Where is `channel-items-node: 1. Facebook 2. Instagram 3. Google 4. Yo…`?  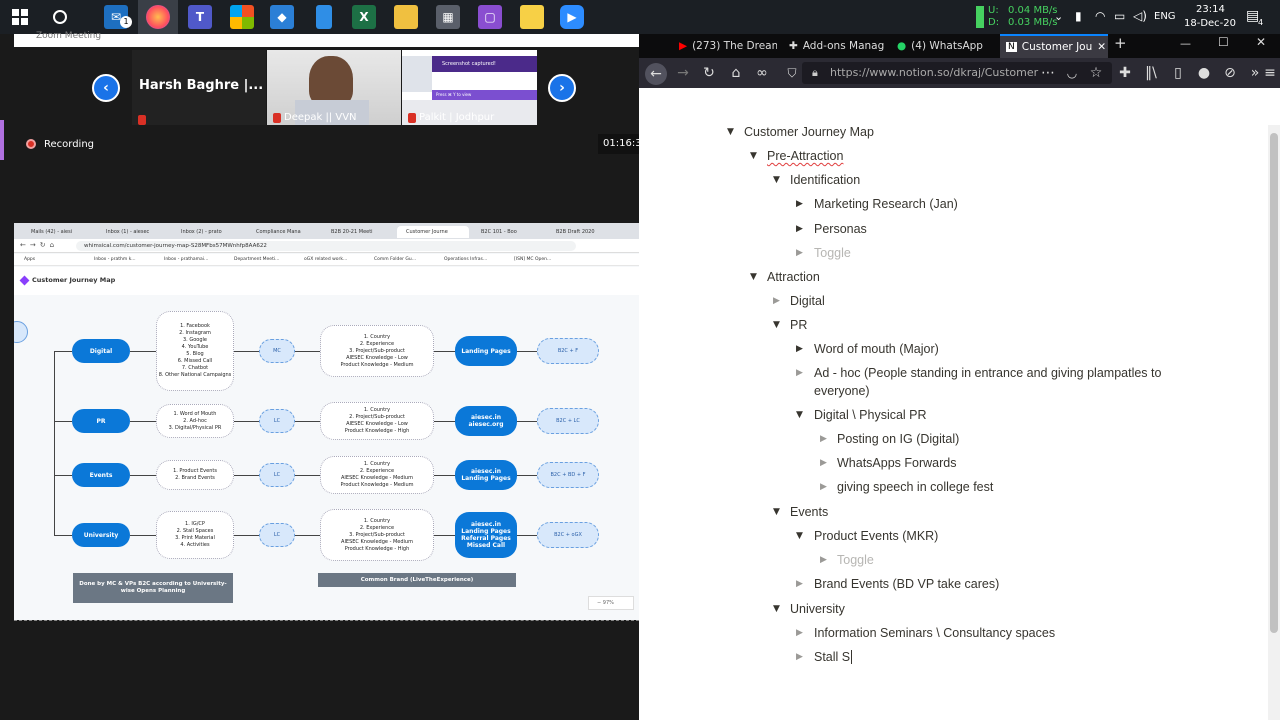
channel-items-node: 1. Facebook 2. Instagram 3. Google 4. Yo… is located at coordinates (195, 351).